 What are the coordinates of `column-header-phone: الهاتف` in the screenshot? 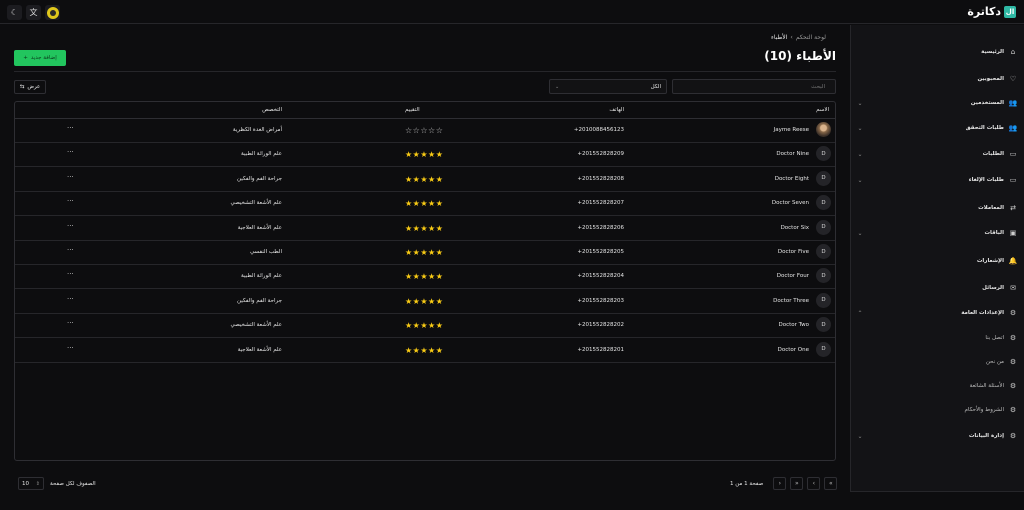 It's located at (616, 110).